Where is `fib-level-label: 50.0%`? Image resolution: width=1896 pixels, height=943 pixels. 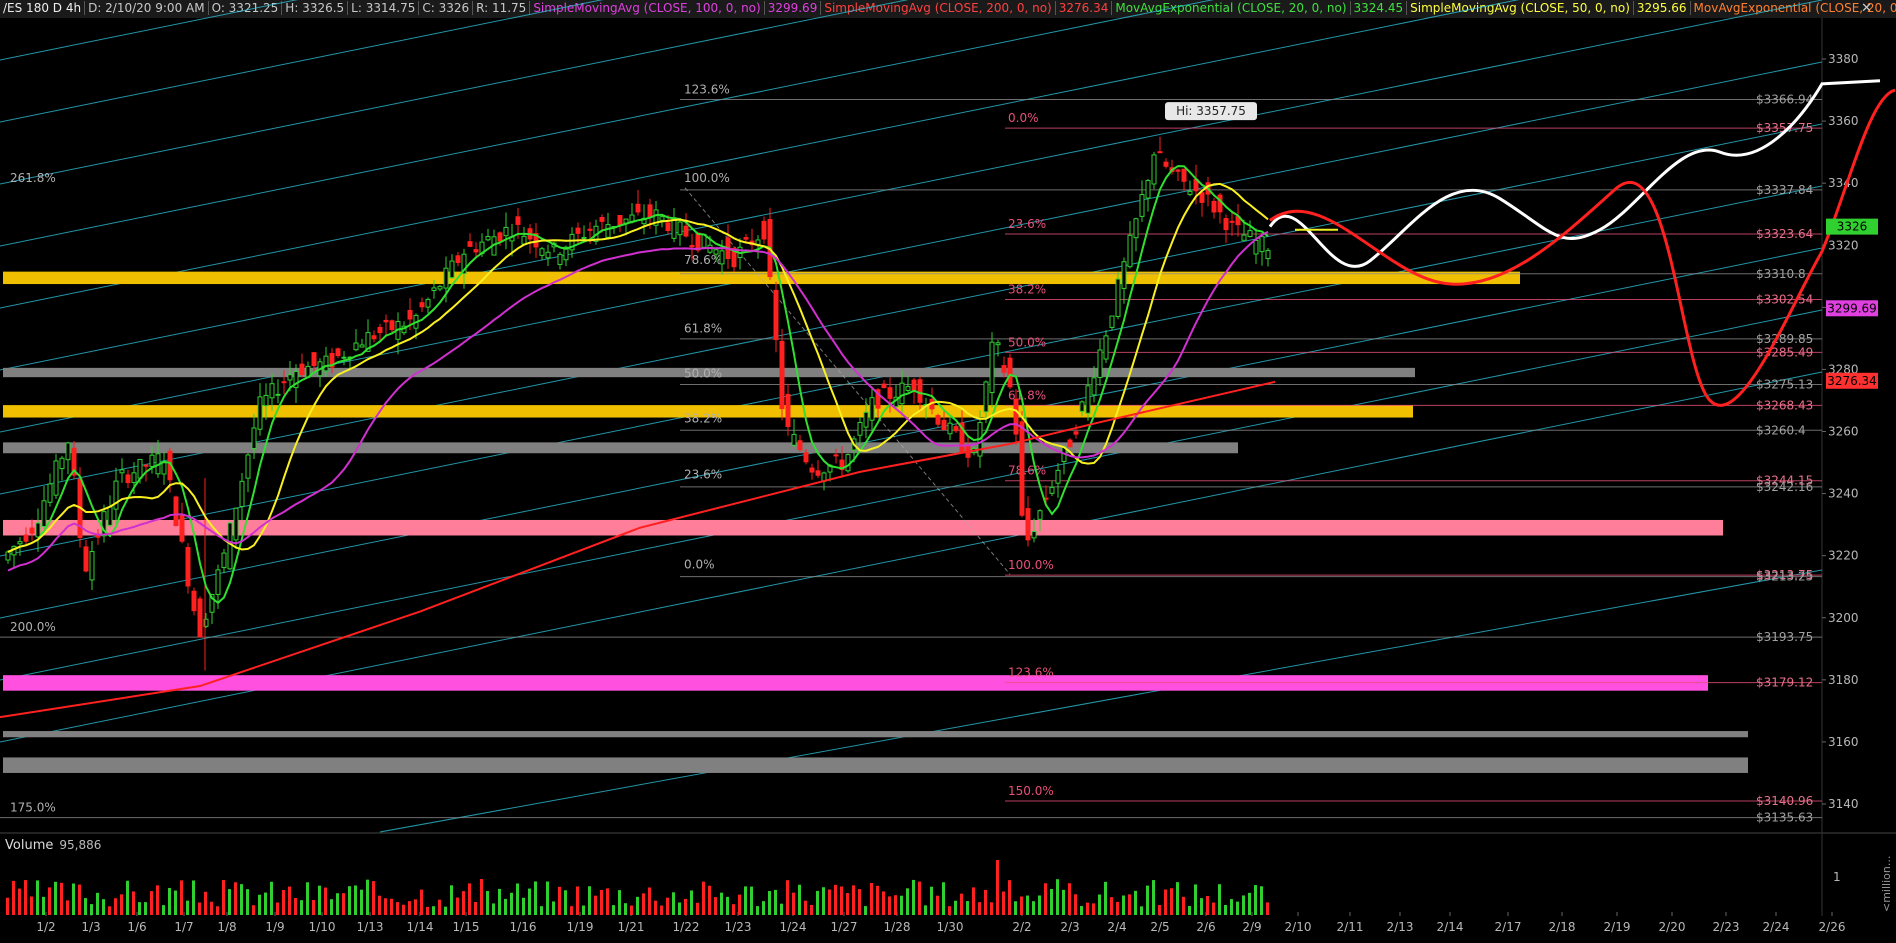
fib-level-label: 50.0% is located at coordinates (1027, 342).